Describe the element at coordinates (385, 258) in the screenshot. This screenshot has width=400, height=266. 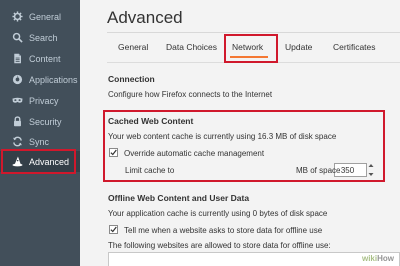
I see `watermark-how: How` at that location.